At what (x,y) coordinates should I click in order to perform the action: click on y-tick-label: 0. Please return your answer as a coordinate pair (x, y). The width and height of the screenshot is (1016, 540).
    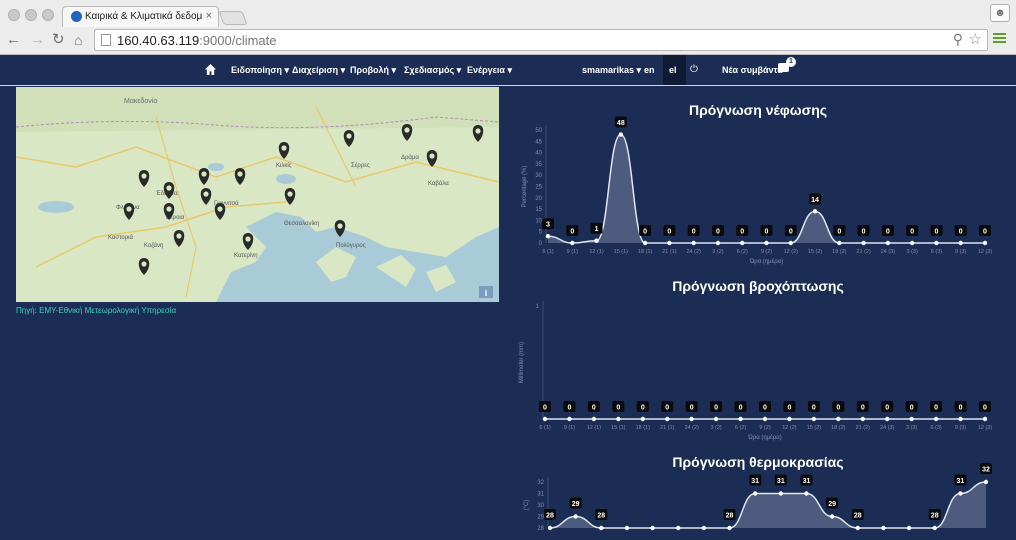
    Looking at the image, I should click on (541, 244).